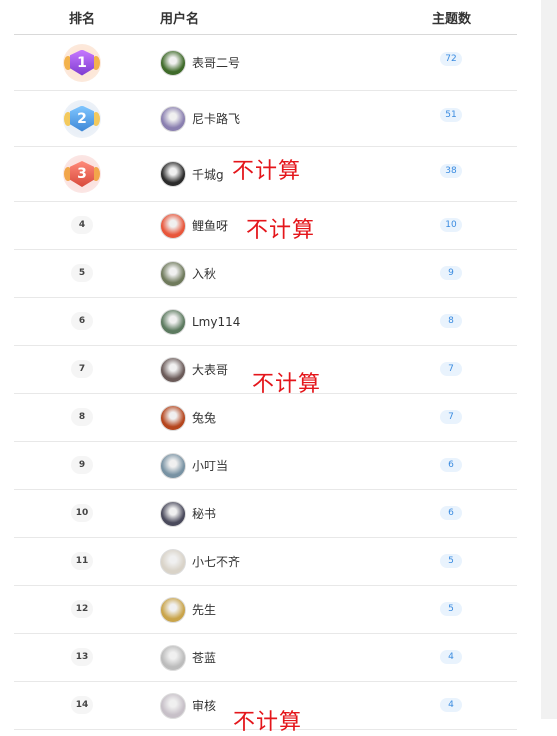  Describe the element at coordinates (265, 17) in the screenshot. I see `leaderboard-header: 排名 用户名 主题数` at that location.